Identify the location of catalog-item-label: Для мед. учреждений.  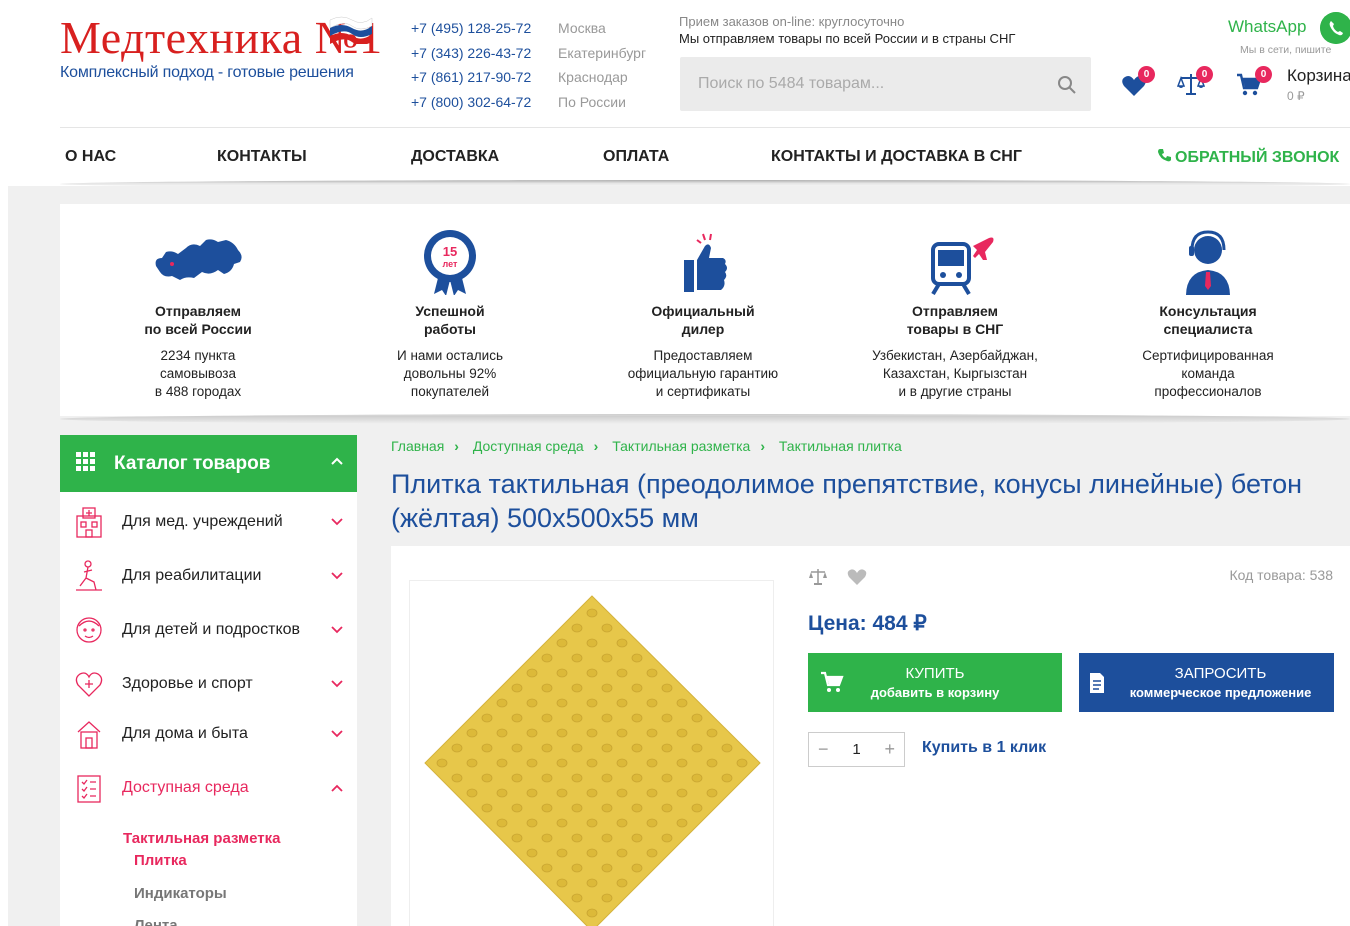
(202, 521).